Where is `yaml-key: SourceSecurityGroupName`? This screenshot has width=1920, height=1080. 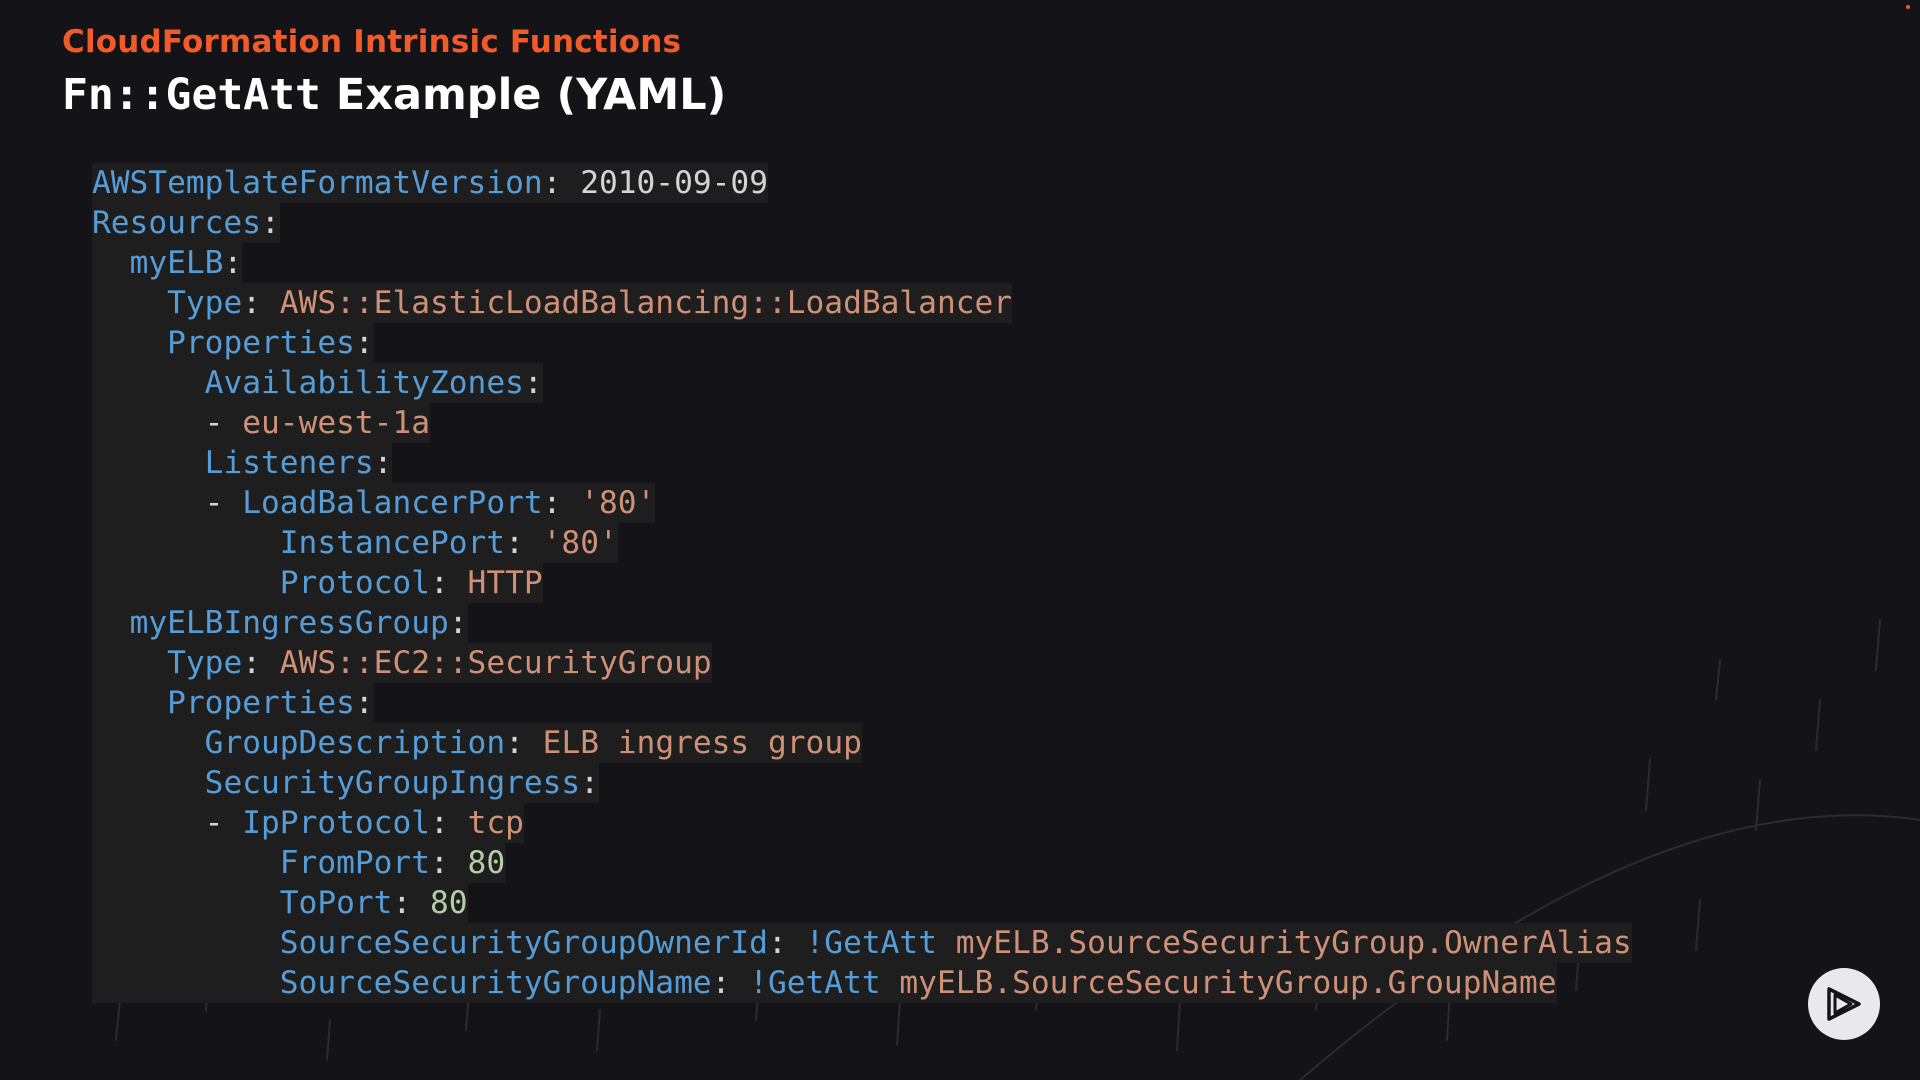 yaml-key: SourceSecurityGroupName is located at coordinates (495, 983).